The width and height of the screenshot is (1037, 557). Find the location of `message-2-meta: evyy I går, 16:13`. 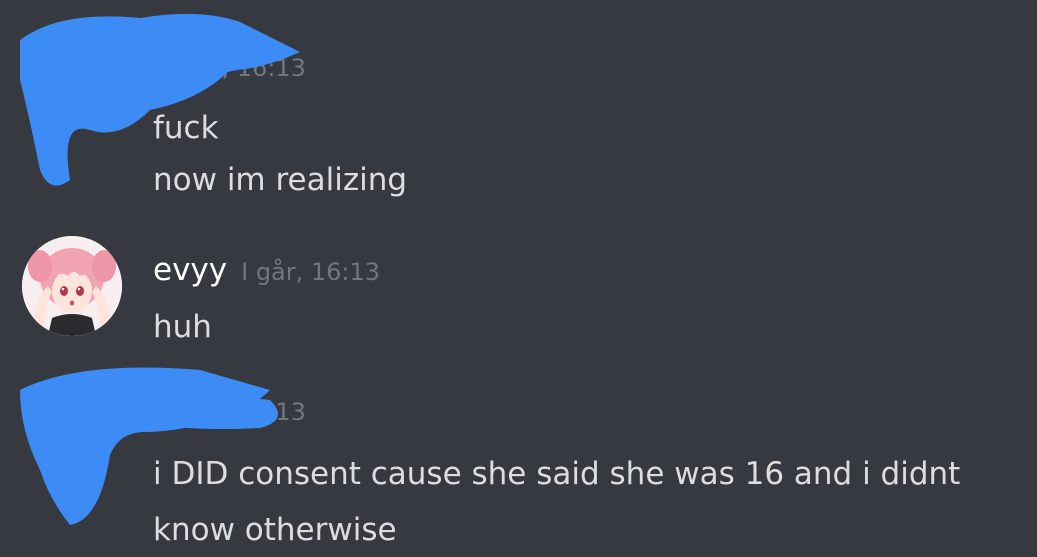

message-2-meta: evyy I går, 16:13 is located at coordinates (266, 270).